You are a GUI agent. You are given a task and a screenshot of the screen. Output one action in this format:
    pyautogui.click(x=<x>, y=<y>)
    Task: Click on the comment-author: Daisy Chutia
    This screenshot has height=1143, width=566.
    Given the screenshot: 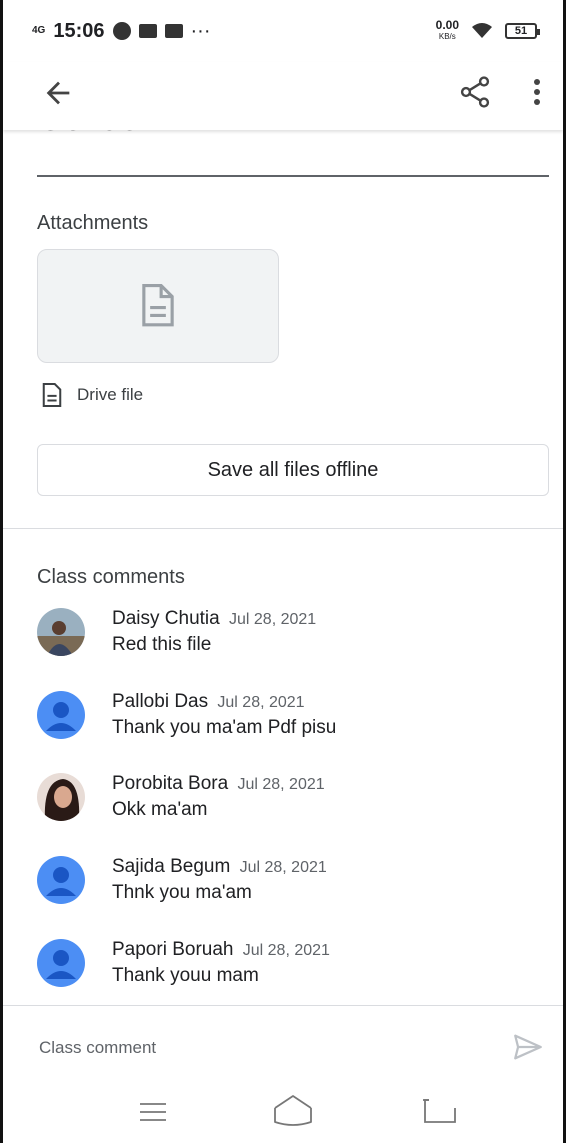 What is the action you would take?
    pyautogui.click(x=166, y=618)
    